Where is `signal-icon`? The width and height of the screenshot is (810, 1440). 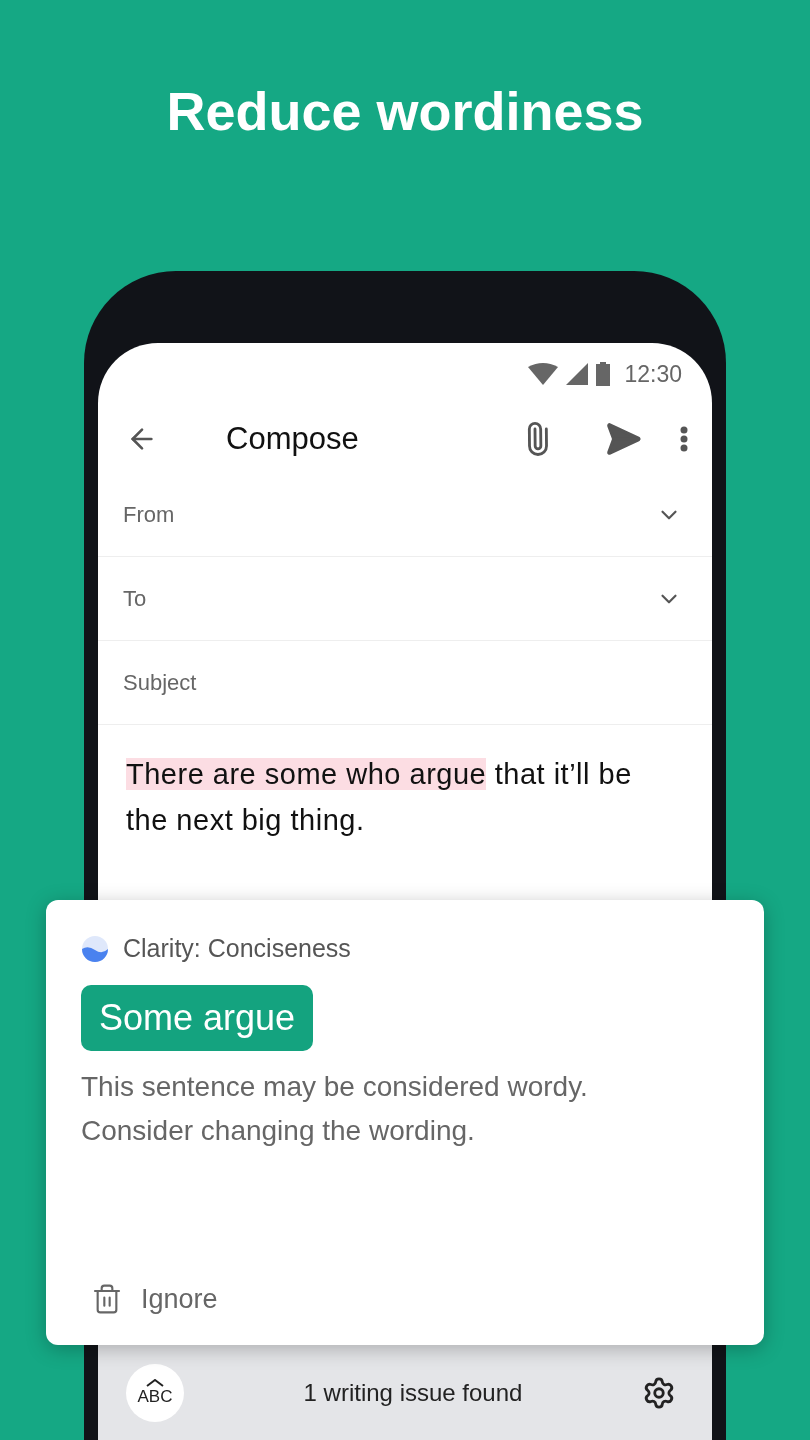 signal-icon is located at coordinates (577, 374).